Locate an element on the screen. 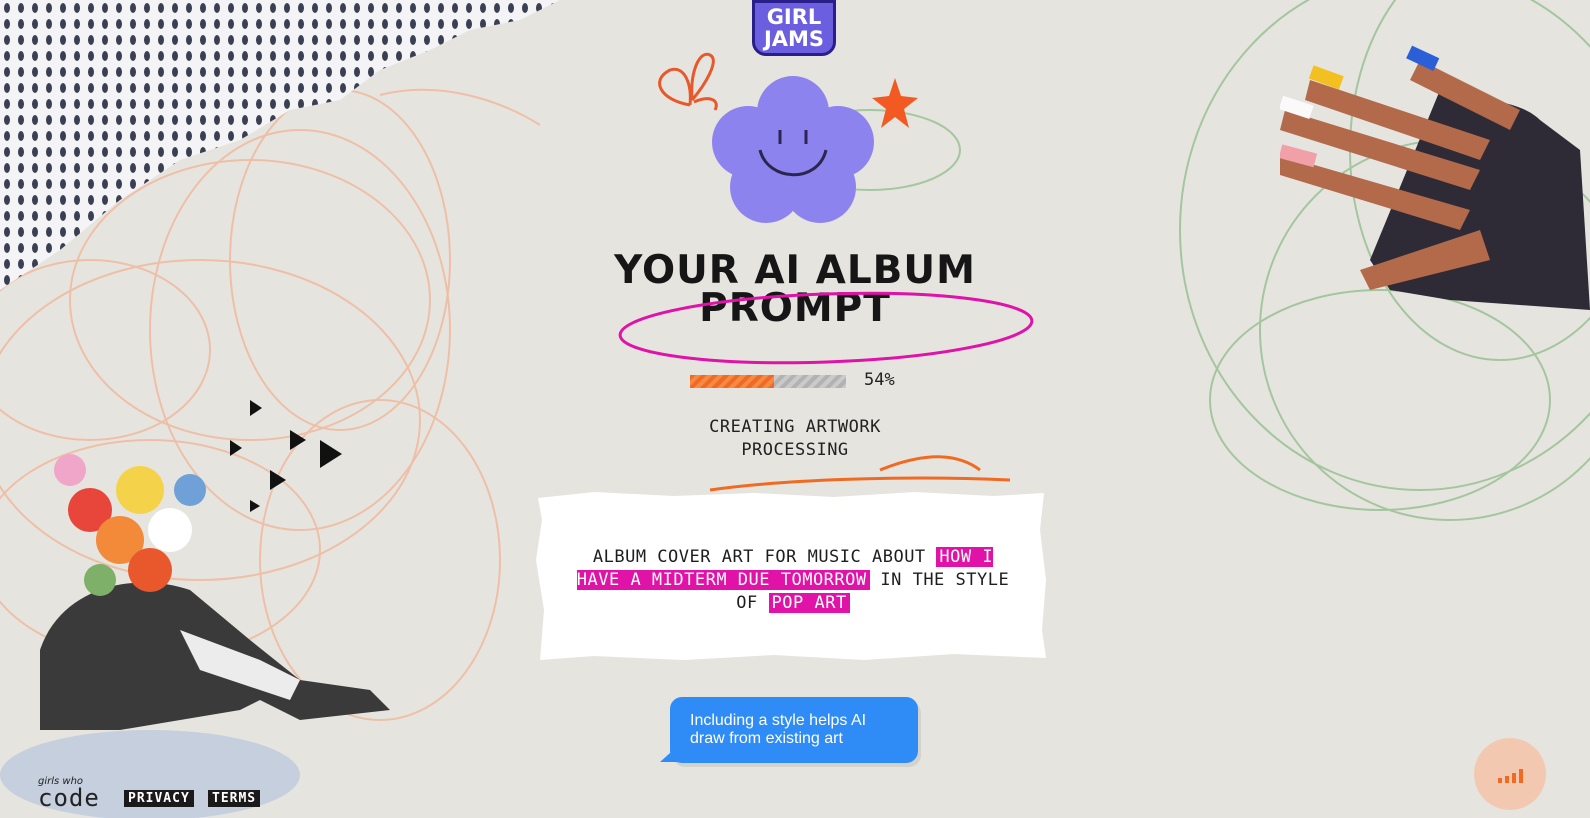 The image size is (1590, 818). hand-with-nails-illustration is located at coordinates (1435, 177).